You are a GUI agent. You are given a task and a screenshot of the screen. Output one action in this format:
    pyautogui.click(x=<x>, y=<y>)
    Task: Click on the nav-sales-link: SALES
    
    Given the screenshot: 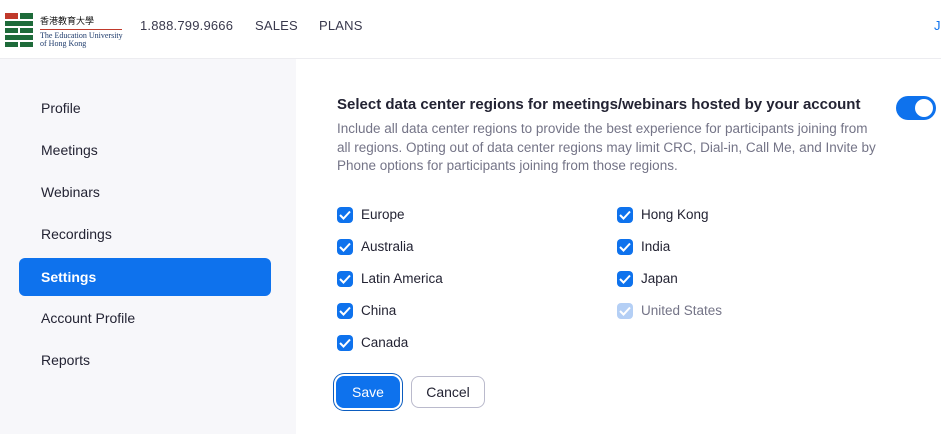 What is the action you would take?
    pyautogui.click(x=276, y=25)
    